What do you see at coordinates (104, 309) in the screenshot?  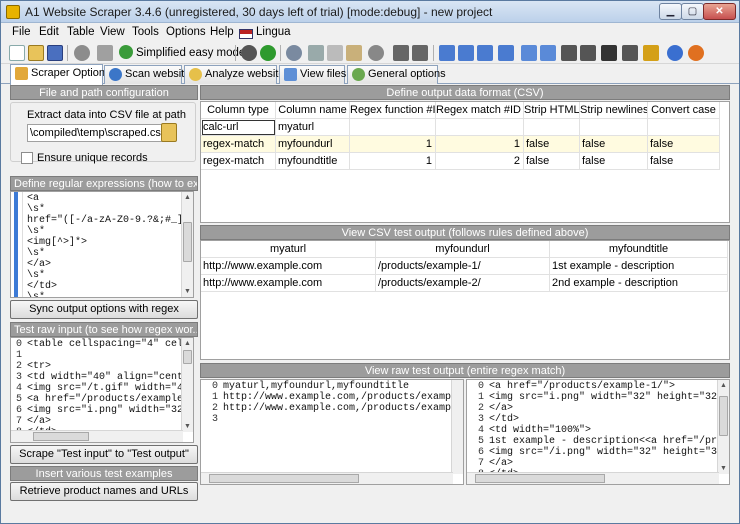 I see `sync-output-button: Sync output options with regex` at bounding box center [104, 309].